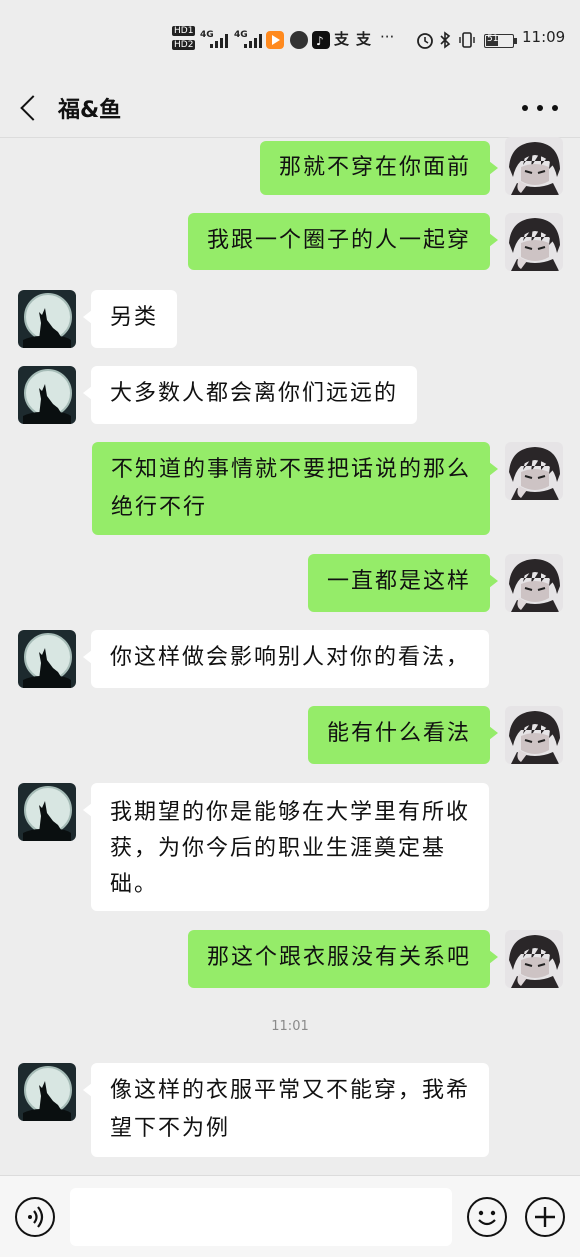 The width and height of the screenshot is (580, 1257). Describe the element at coordinates (184, 45) in the screenshot. I see `hd-badge-2: HD2` at that location.